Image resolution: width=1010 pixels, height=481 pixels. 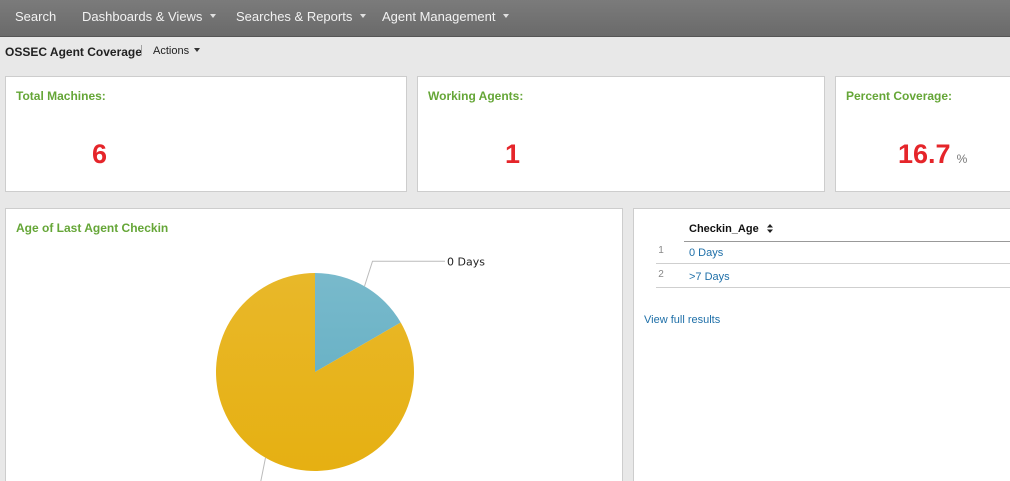 I want to click on nav-searches-label: Searches & Reports, so click(x=294, y=16).